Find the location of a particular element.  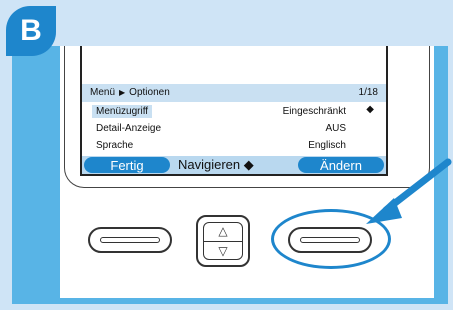

softkey-left-label: Fertig is located at coordinates (127, 165).